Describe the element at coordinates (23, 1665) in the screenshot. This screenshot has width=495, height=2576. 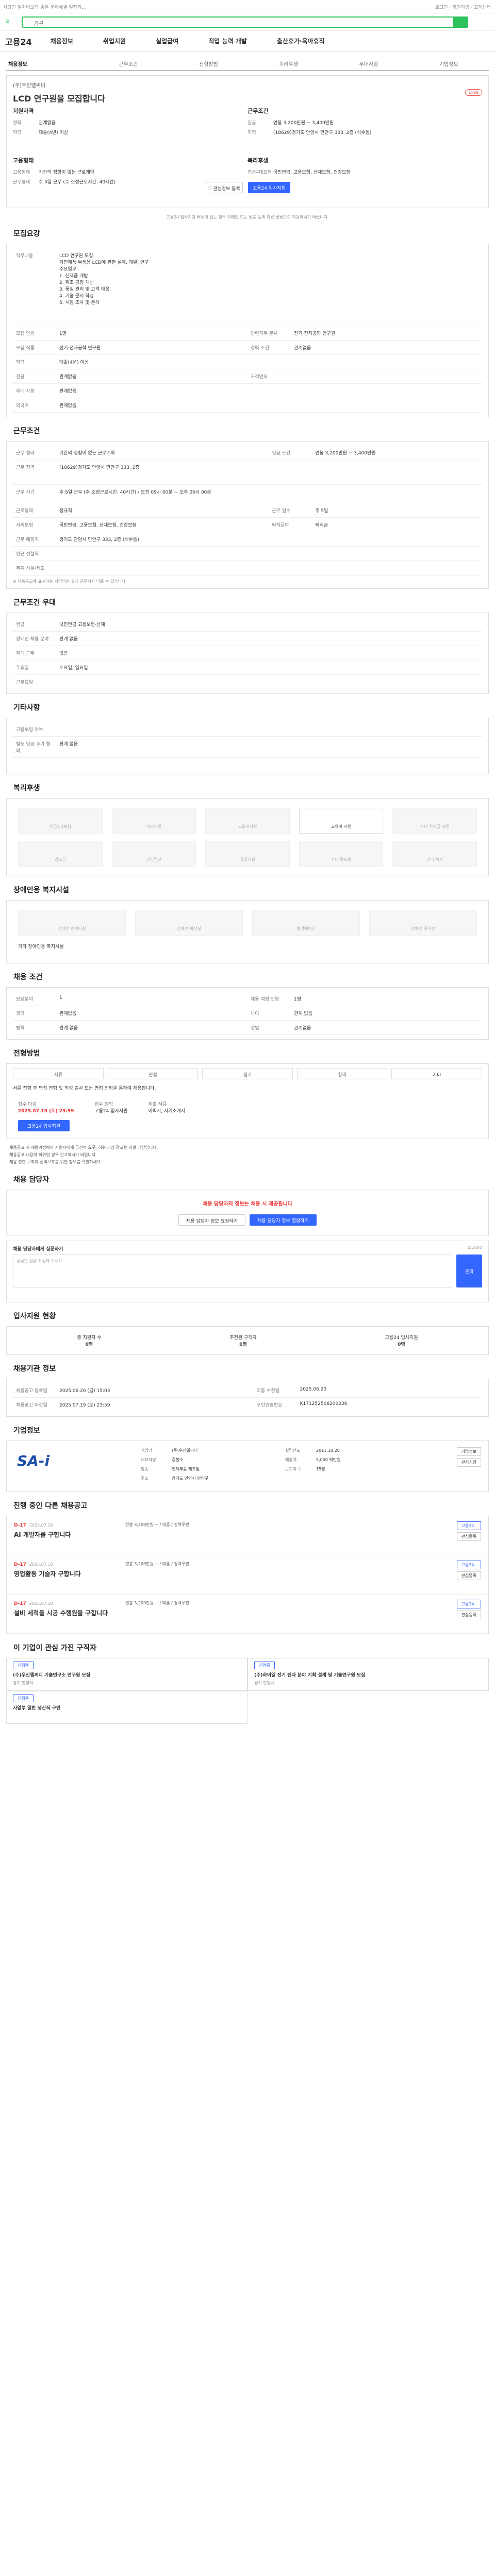
I see `status-badge: 진행중` at that location.